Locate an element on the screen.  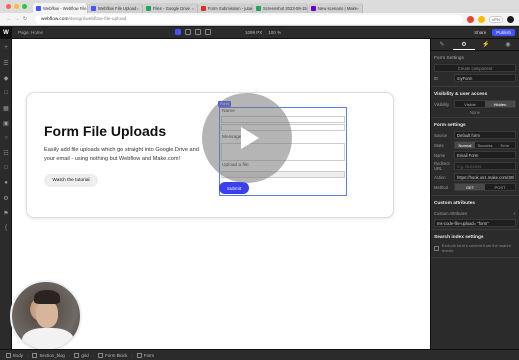
visibility-toggle: Visible Hidden is located at coordinates (485, 104).